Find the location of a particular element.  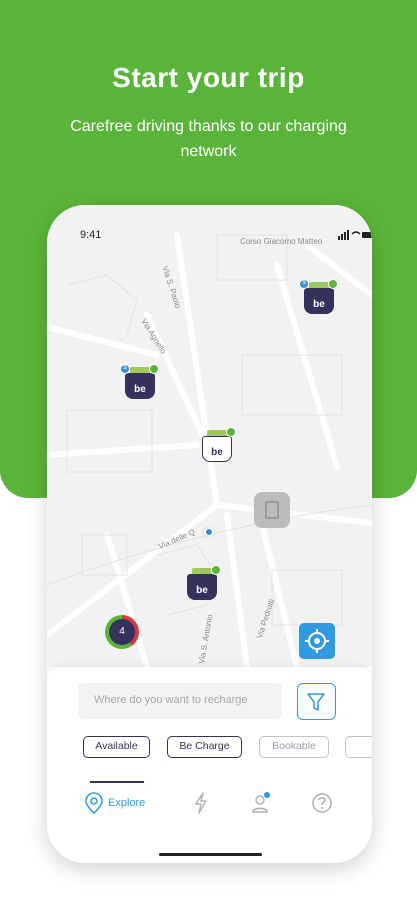

status-time: 9:41 is located at coordinates (91, 235).